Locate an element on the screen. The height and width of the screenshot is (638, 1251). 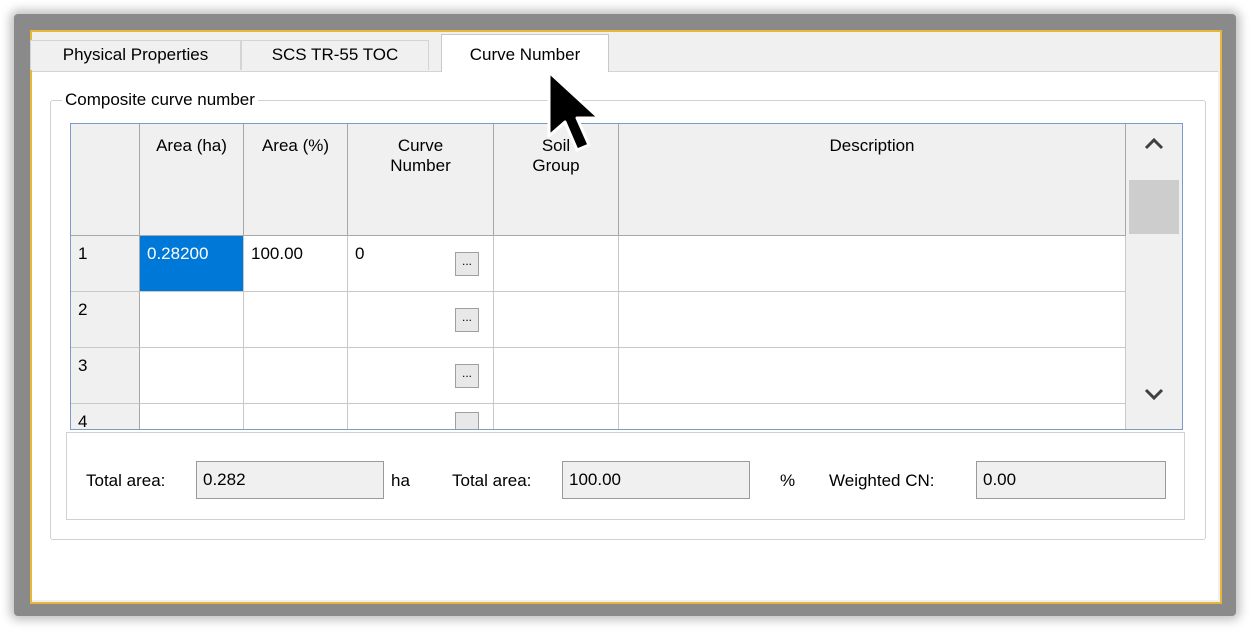
ellipsis-button is located at coordinates (467, 420).